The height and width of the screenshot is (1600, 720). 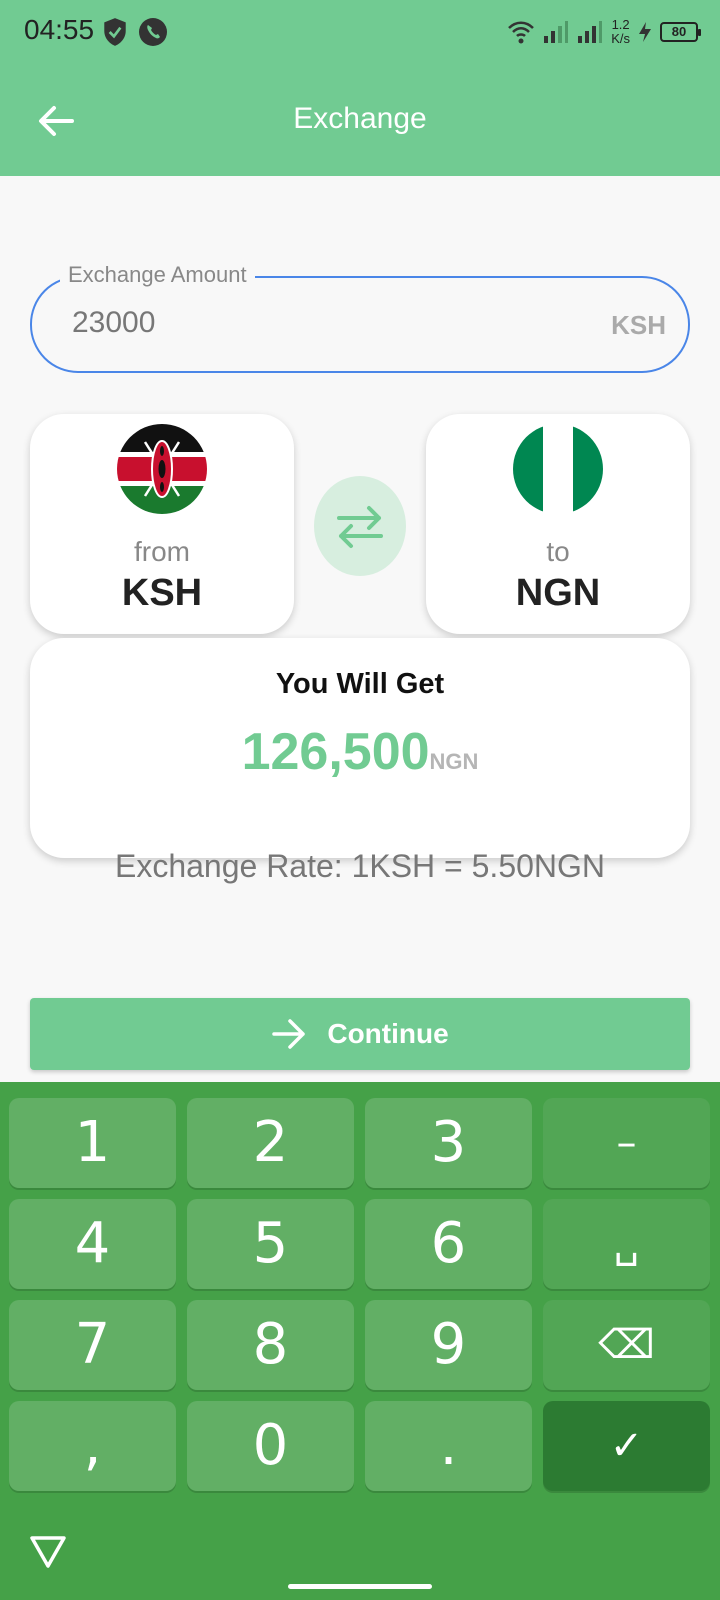 What do you see at coordinates (153, 32) in the screenshot?
I see `phone-call-icon` at bounding box center [153, 32].